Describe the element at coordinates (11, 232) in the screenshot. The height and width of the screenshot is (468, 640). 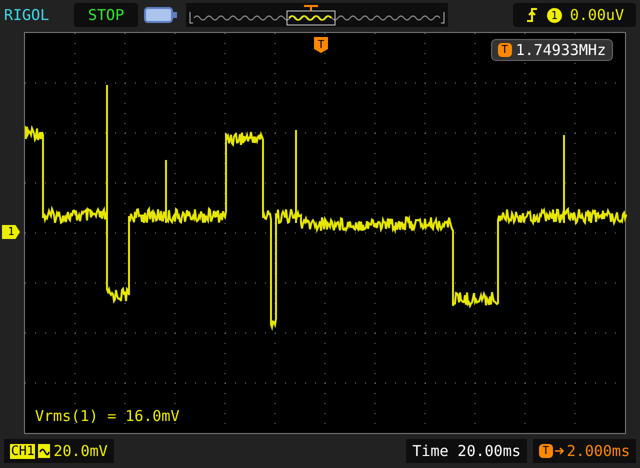
I see `channel-marker: 1` at that location.